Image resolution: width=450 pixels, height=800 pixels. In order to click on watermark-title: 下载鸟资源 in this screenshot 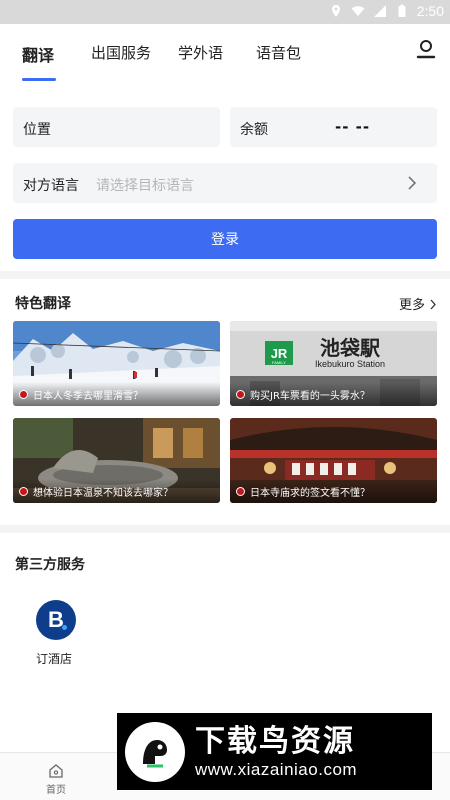, I will do `click(275, 741)`.